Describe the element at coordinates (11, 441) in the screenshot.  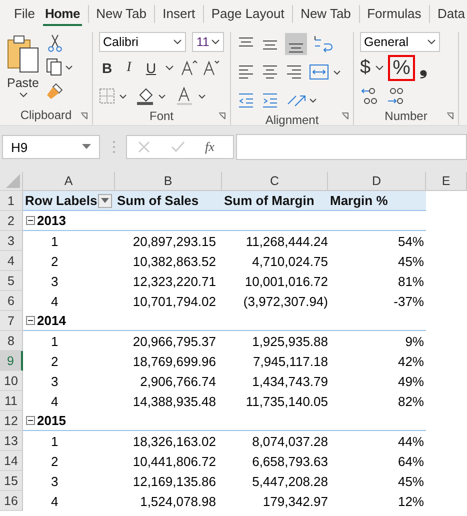
I see `row-header: 13` at that location.